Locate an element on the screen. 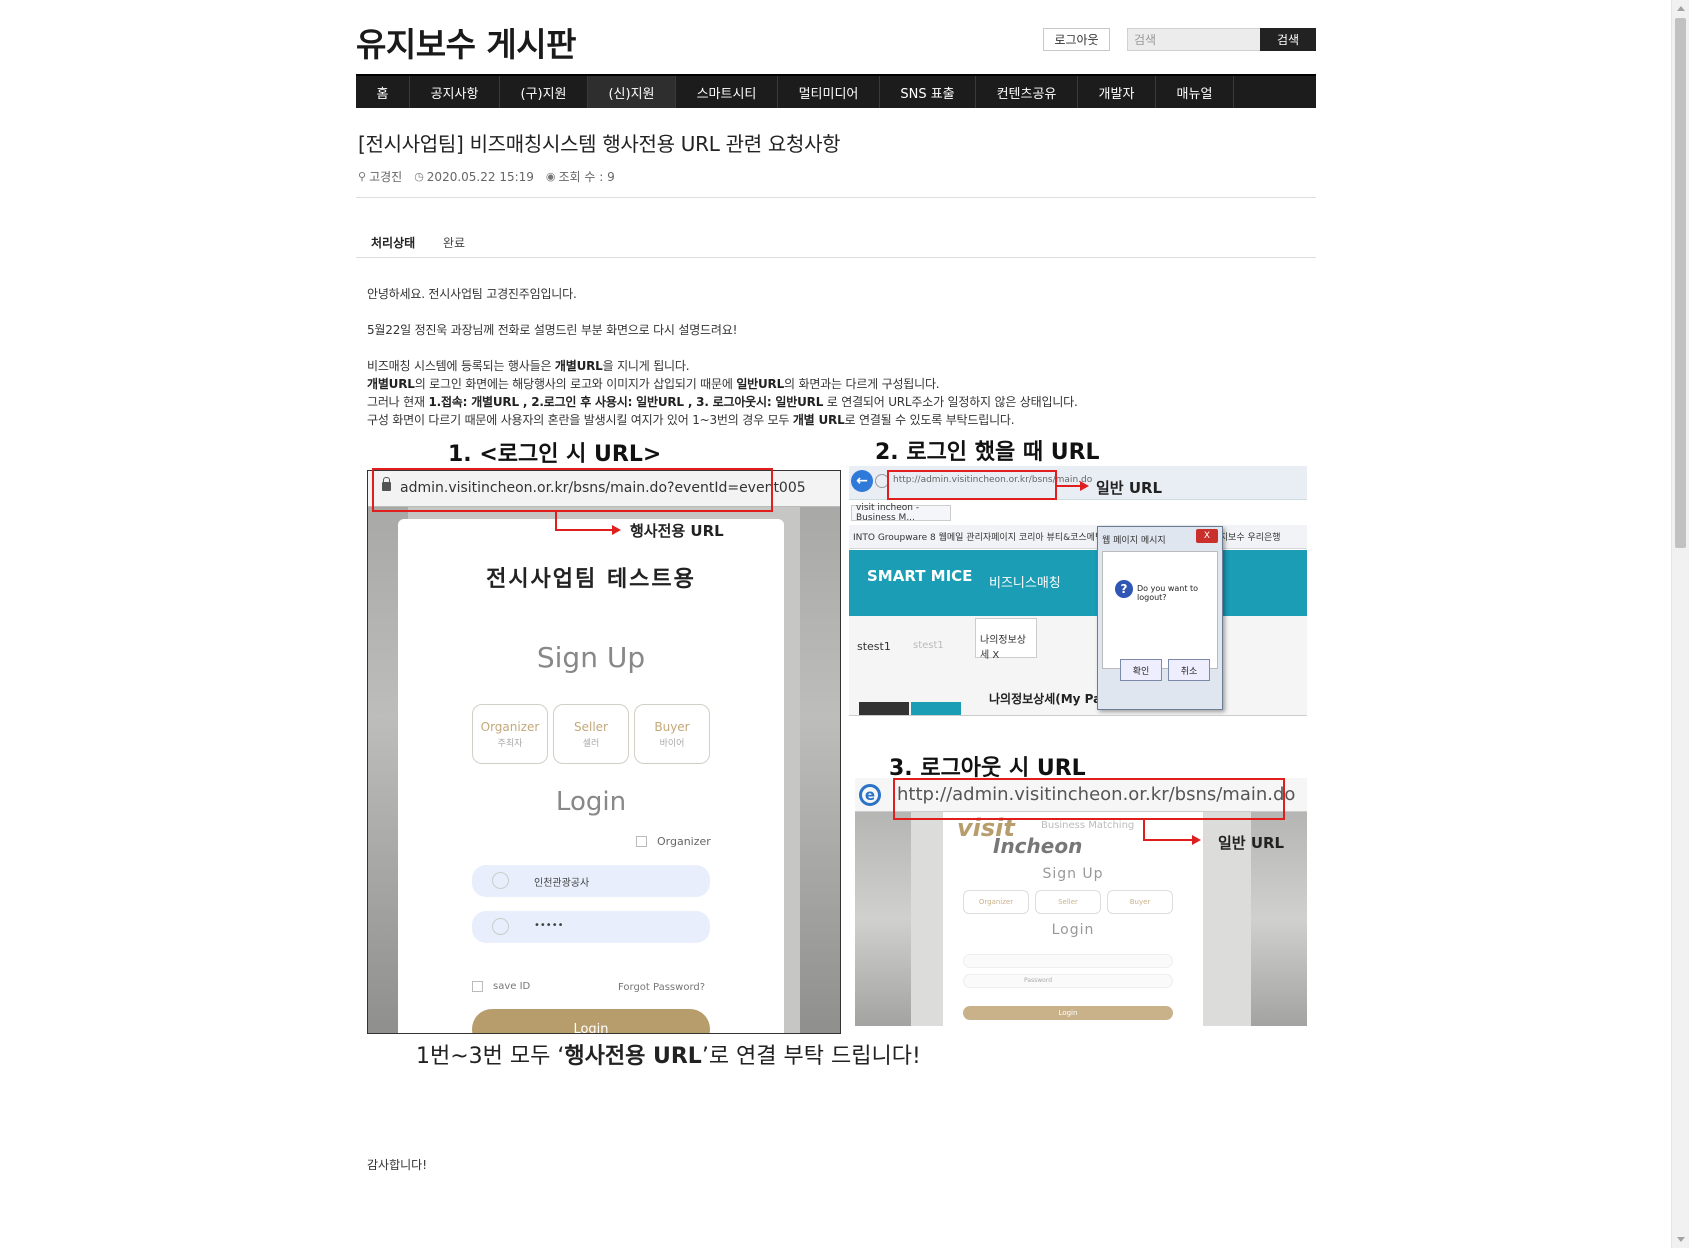 The height and width of the screenshot is (1248, 1689). scroll-up-arrow-icon is located at coordinates (1680, 8).